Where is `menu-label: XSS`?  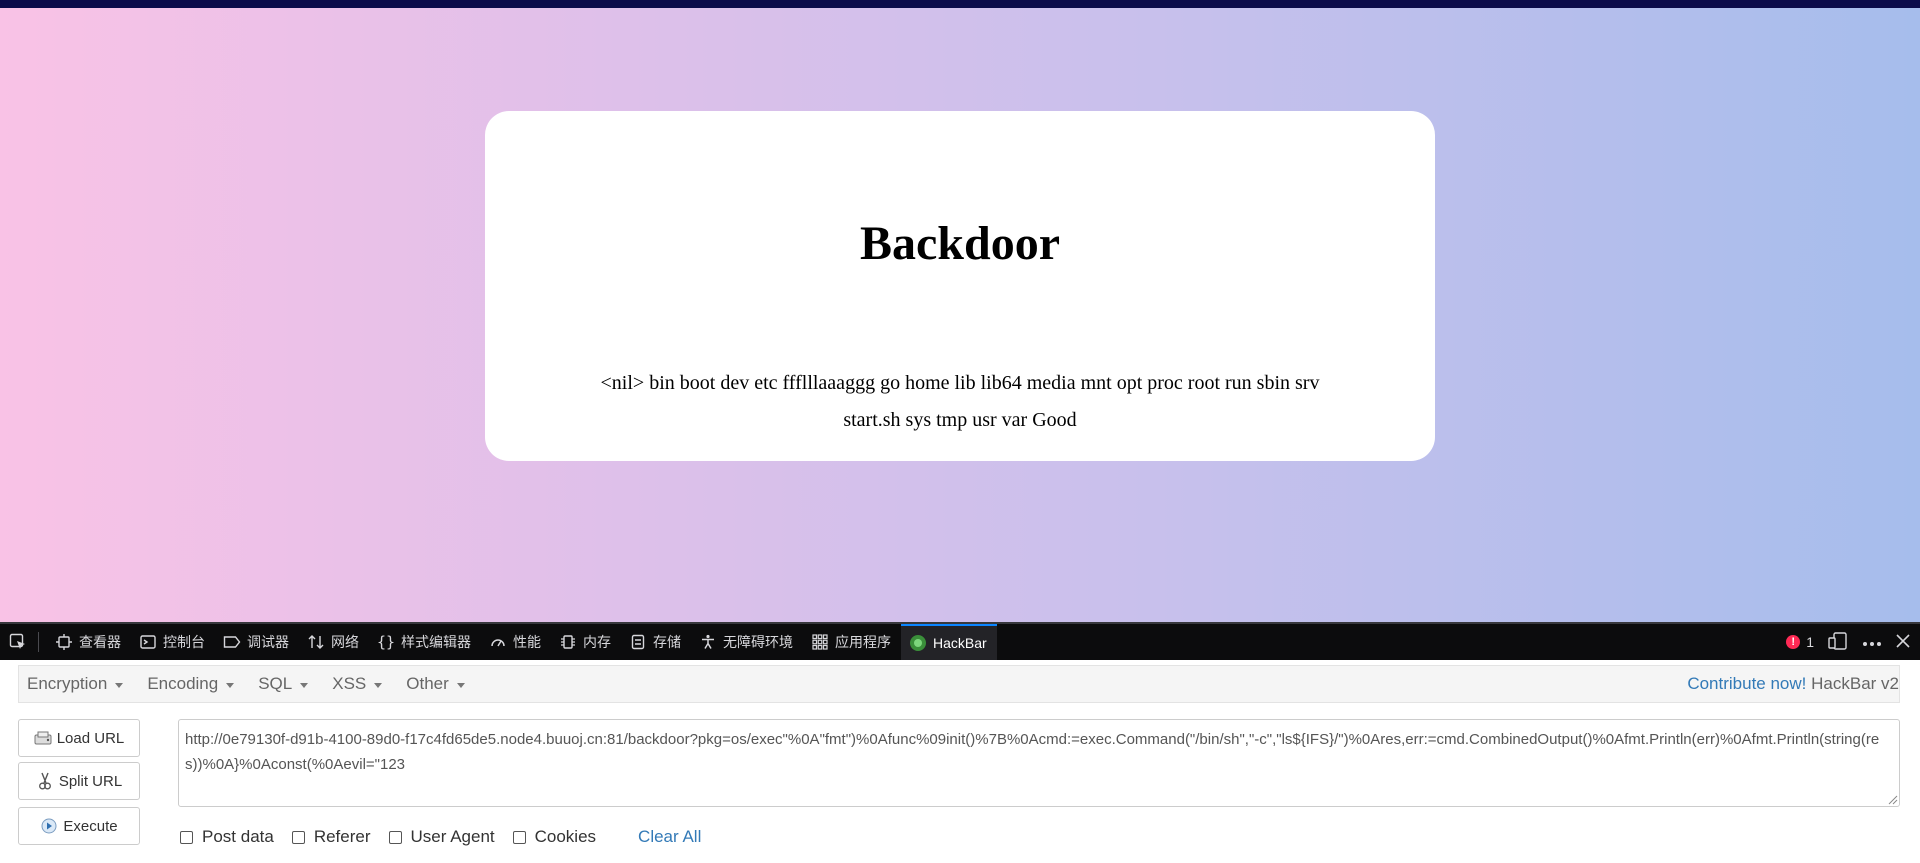
menu-label: XSS is located at coordinates (349, 683).